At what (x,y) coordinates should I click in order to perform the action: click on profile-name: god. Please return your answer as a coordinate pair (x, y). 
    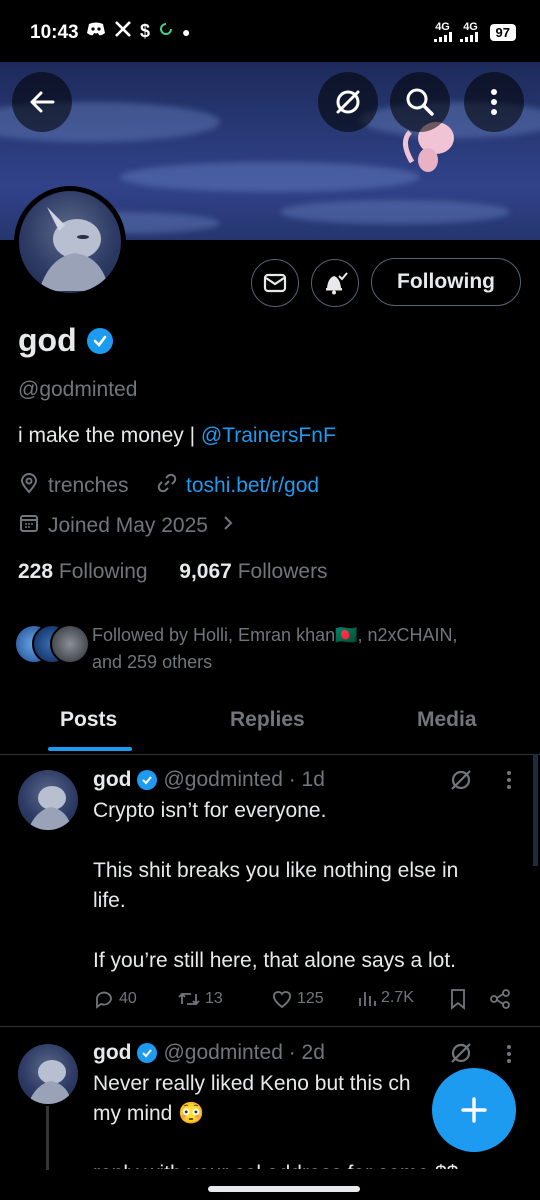
    Looking at the image, I should click on (65, 340).